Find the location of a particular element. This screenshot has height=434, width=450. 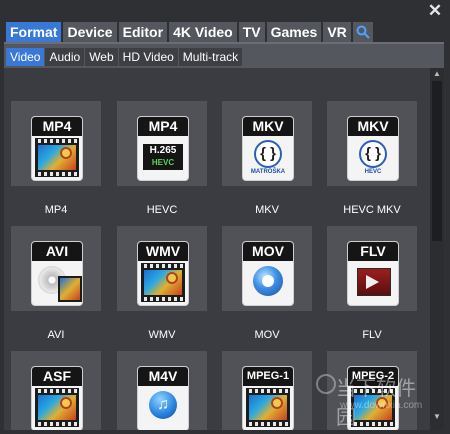

tab-games: Games is located at coordinates (294, 32).